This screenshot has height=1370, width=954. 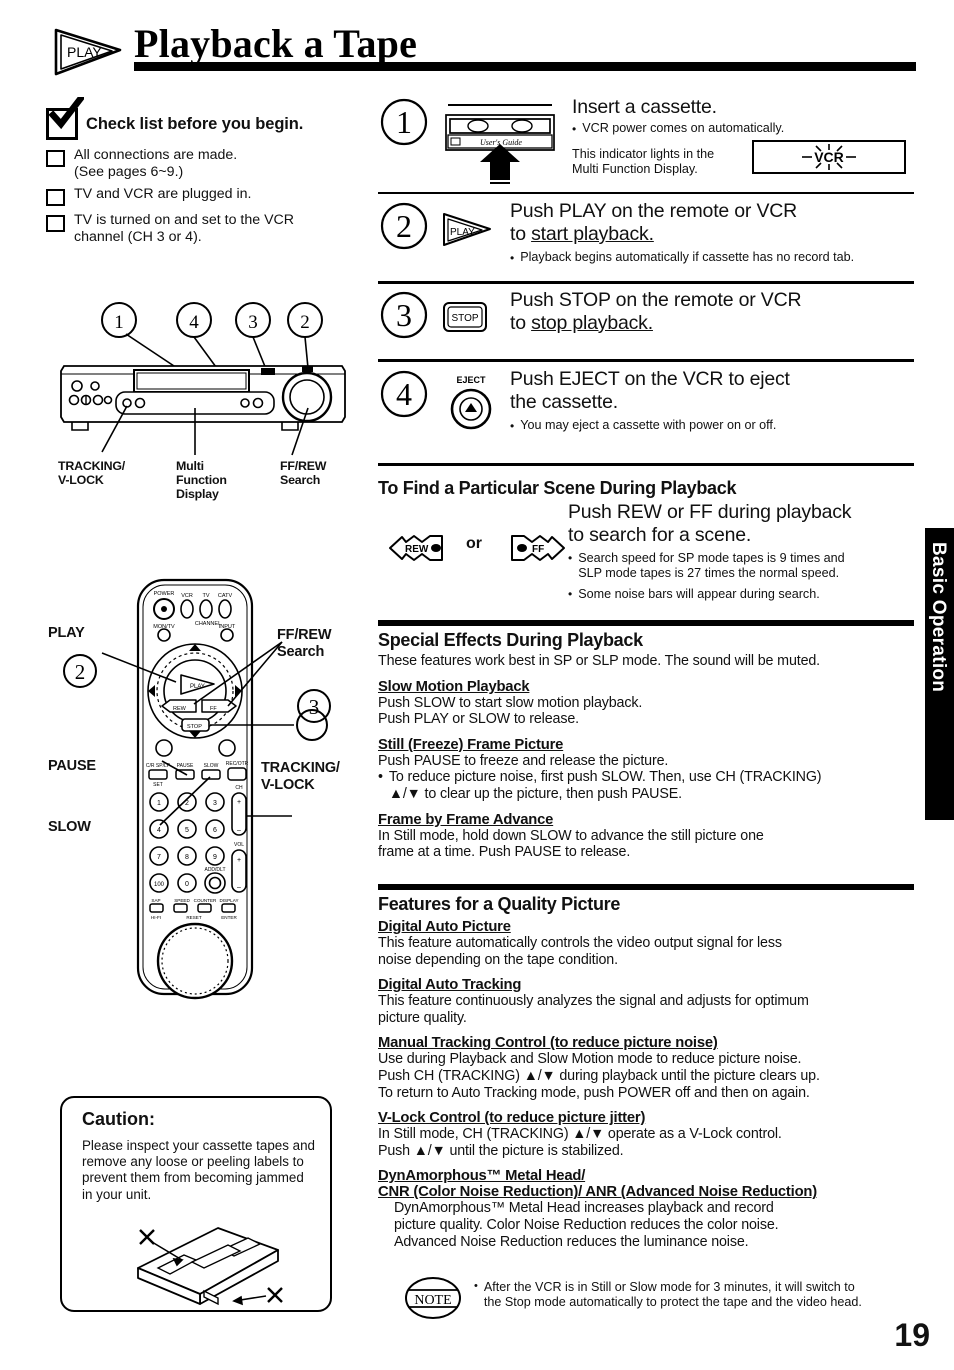 What do you see at coordinates (229, 917) in the screenshot?
I see `svg-text: ENTER` at bounding box center [229, 917].